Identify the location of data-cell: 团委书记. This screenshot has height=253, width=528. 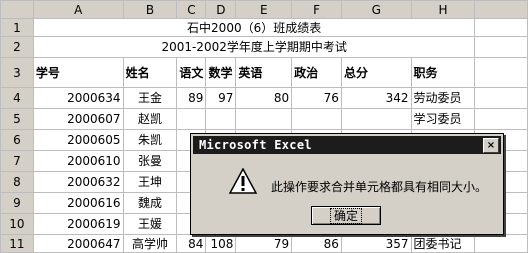
(443, 243).